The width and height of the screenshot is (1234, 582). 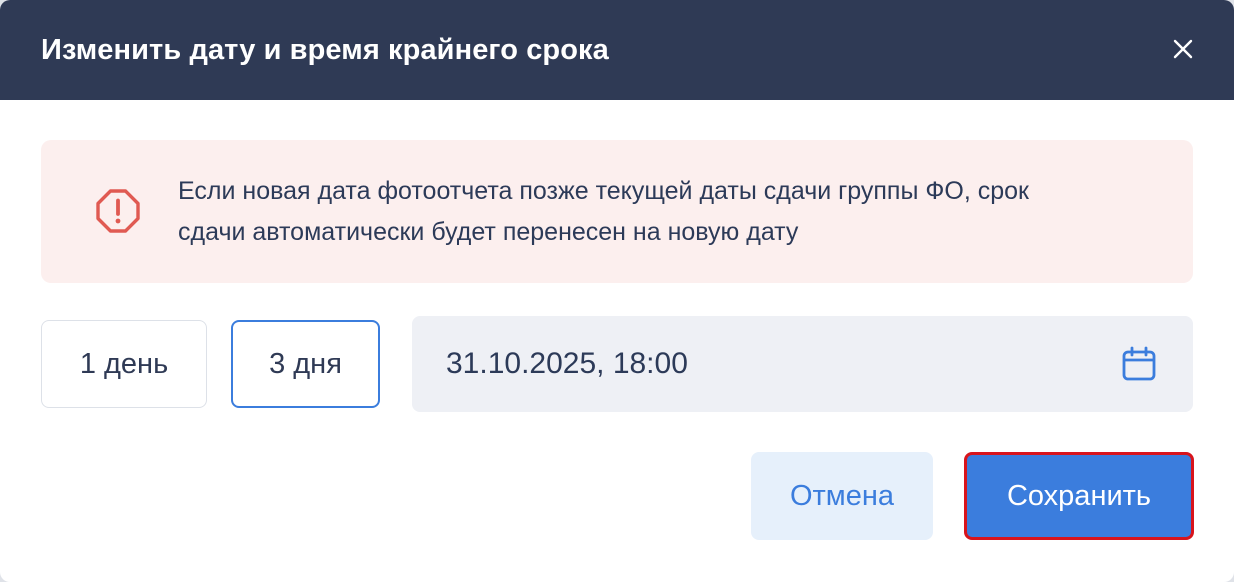 I want to click on calendar-icon, so click(x=1139, y=363).